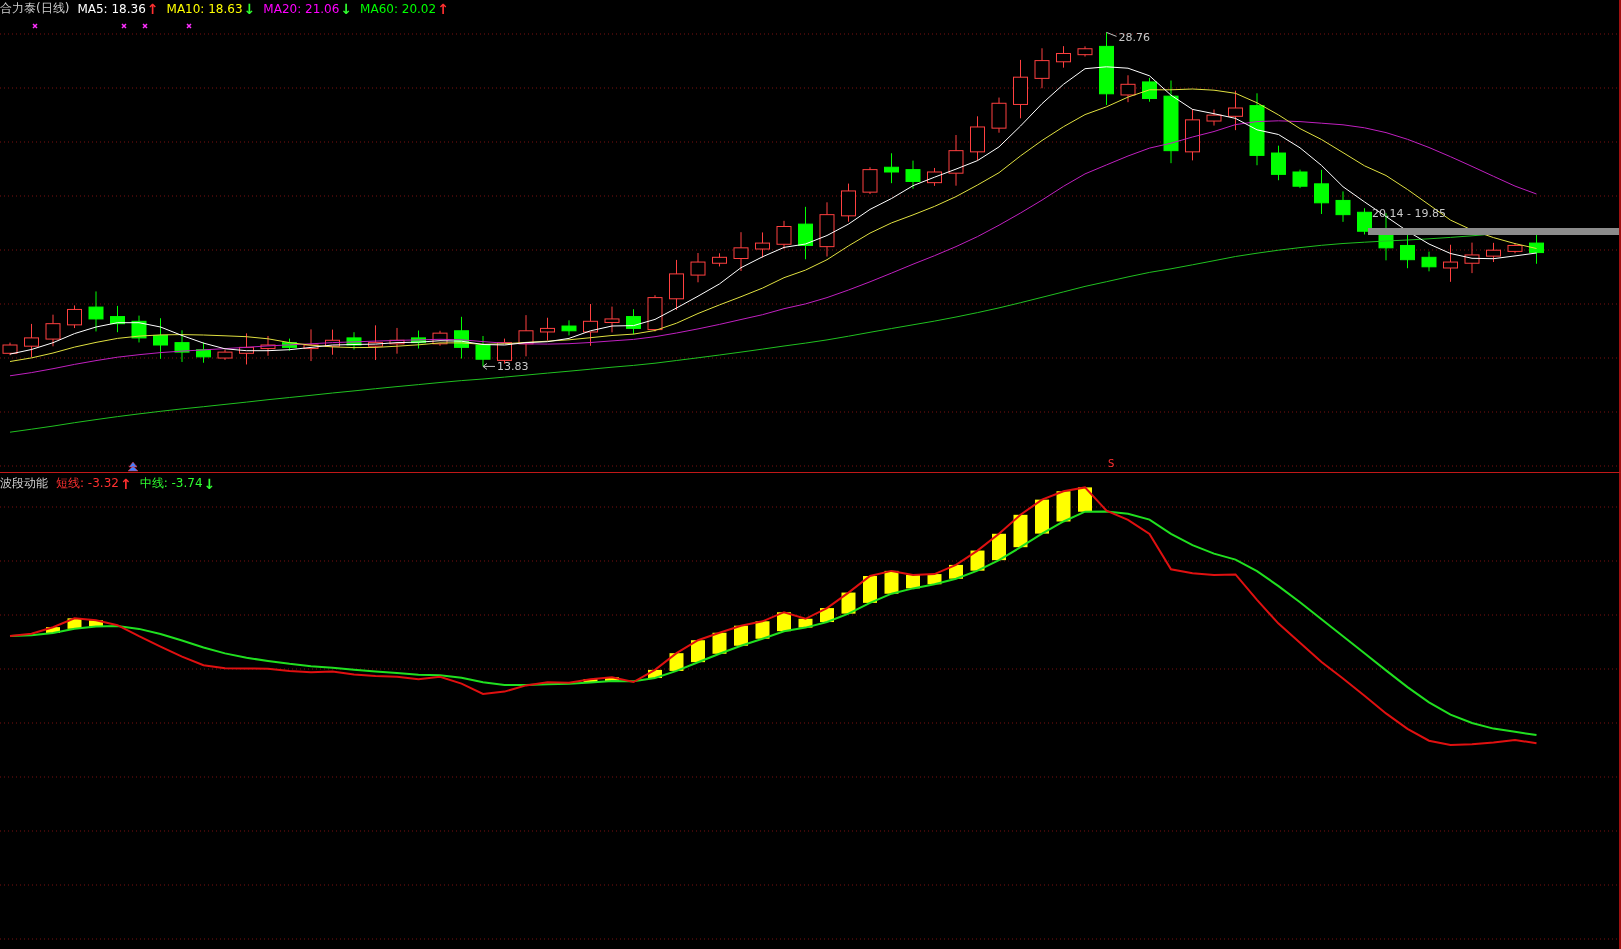 This screenshot has width=1621, height=949. I want to click on price-label: 13.83, so click(513, 367).